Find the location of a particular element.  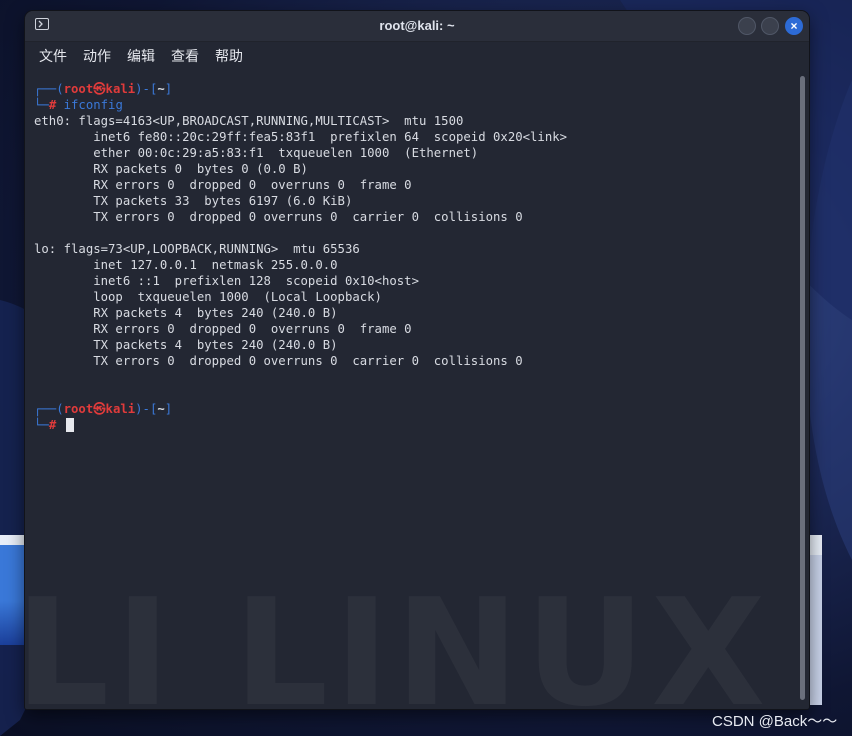

output-line: RX packets 4 bytes 240 (240.0 B) is located at coordinates (186, 313).